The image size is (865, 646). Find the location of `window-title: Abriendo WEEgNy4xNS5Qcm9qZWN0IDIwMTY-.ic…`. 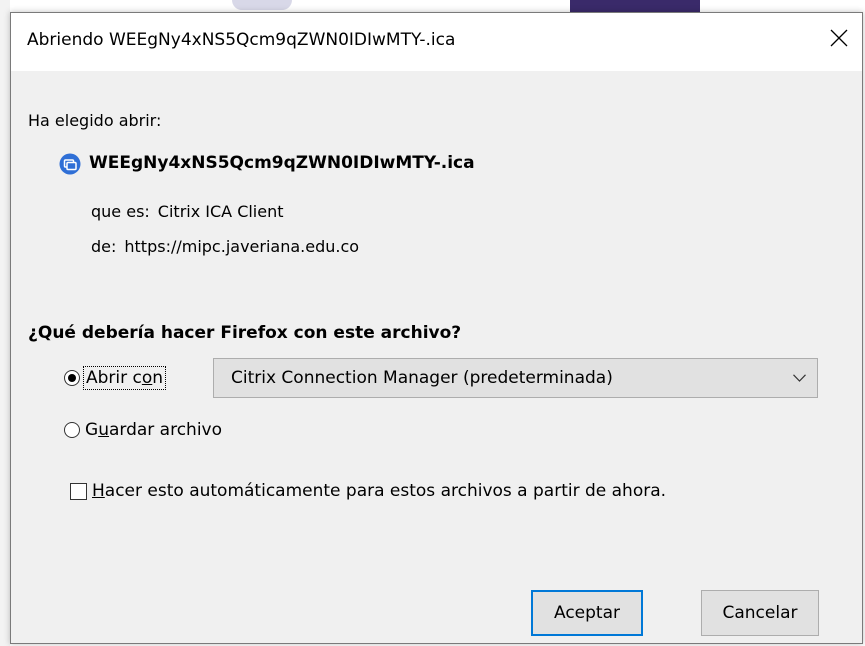

window-title: Abriendo WEEgNy4xNS5Qcm9qZWN0IDIwMTY-.ic… is located at coordinates (241, 40).